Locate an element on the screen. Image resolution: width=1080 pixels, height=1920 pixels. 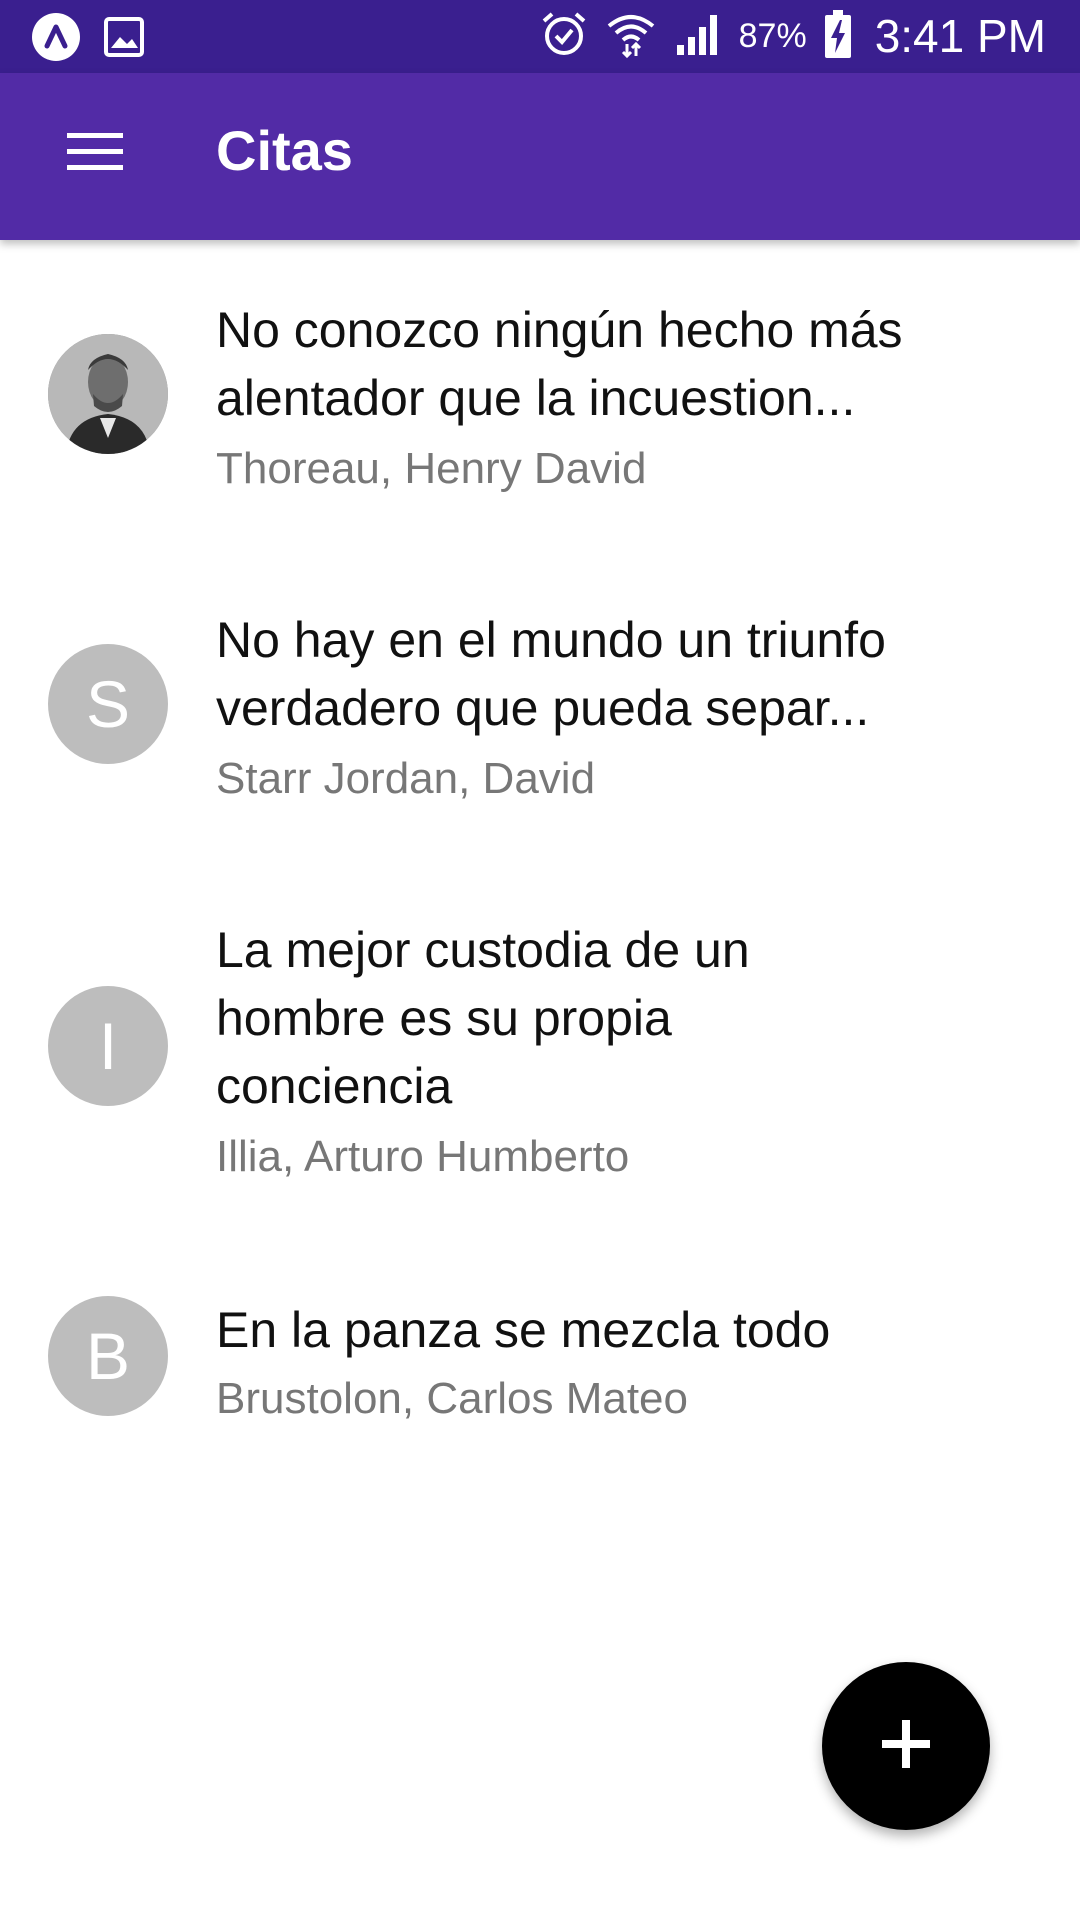
quote-author: Brustolon, Carlos Mateo is located at coordinates (452, 1398).